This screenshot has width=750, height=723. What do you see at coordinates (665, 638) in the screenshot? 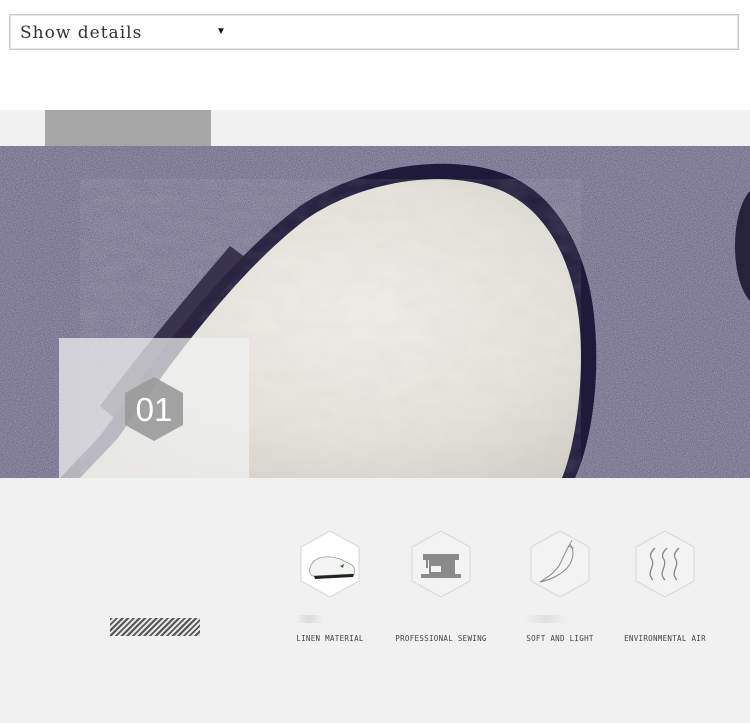
I see `feature-label: ENVIRONMENTAL AIR` at bounding box center [665, 638].